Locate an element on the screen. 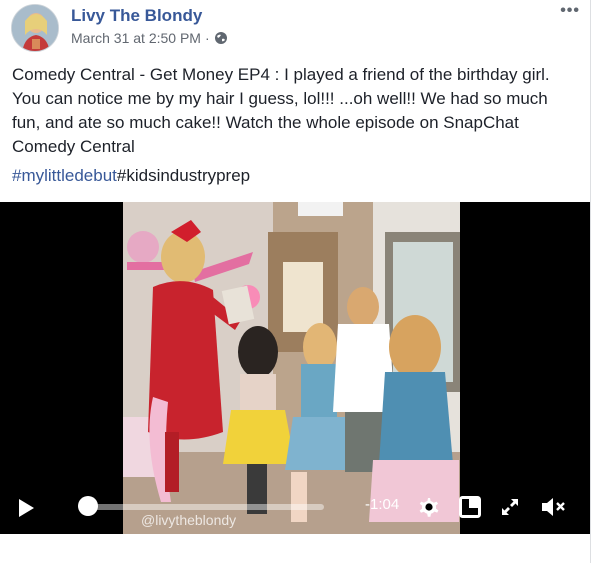  post-meta: March 31 at 2:50 PM · is located at coordinates (149, 38).